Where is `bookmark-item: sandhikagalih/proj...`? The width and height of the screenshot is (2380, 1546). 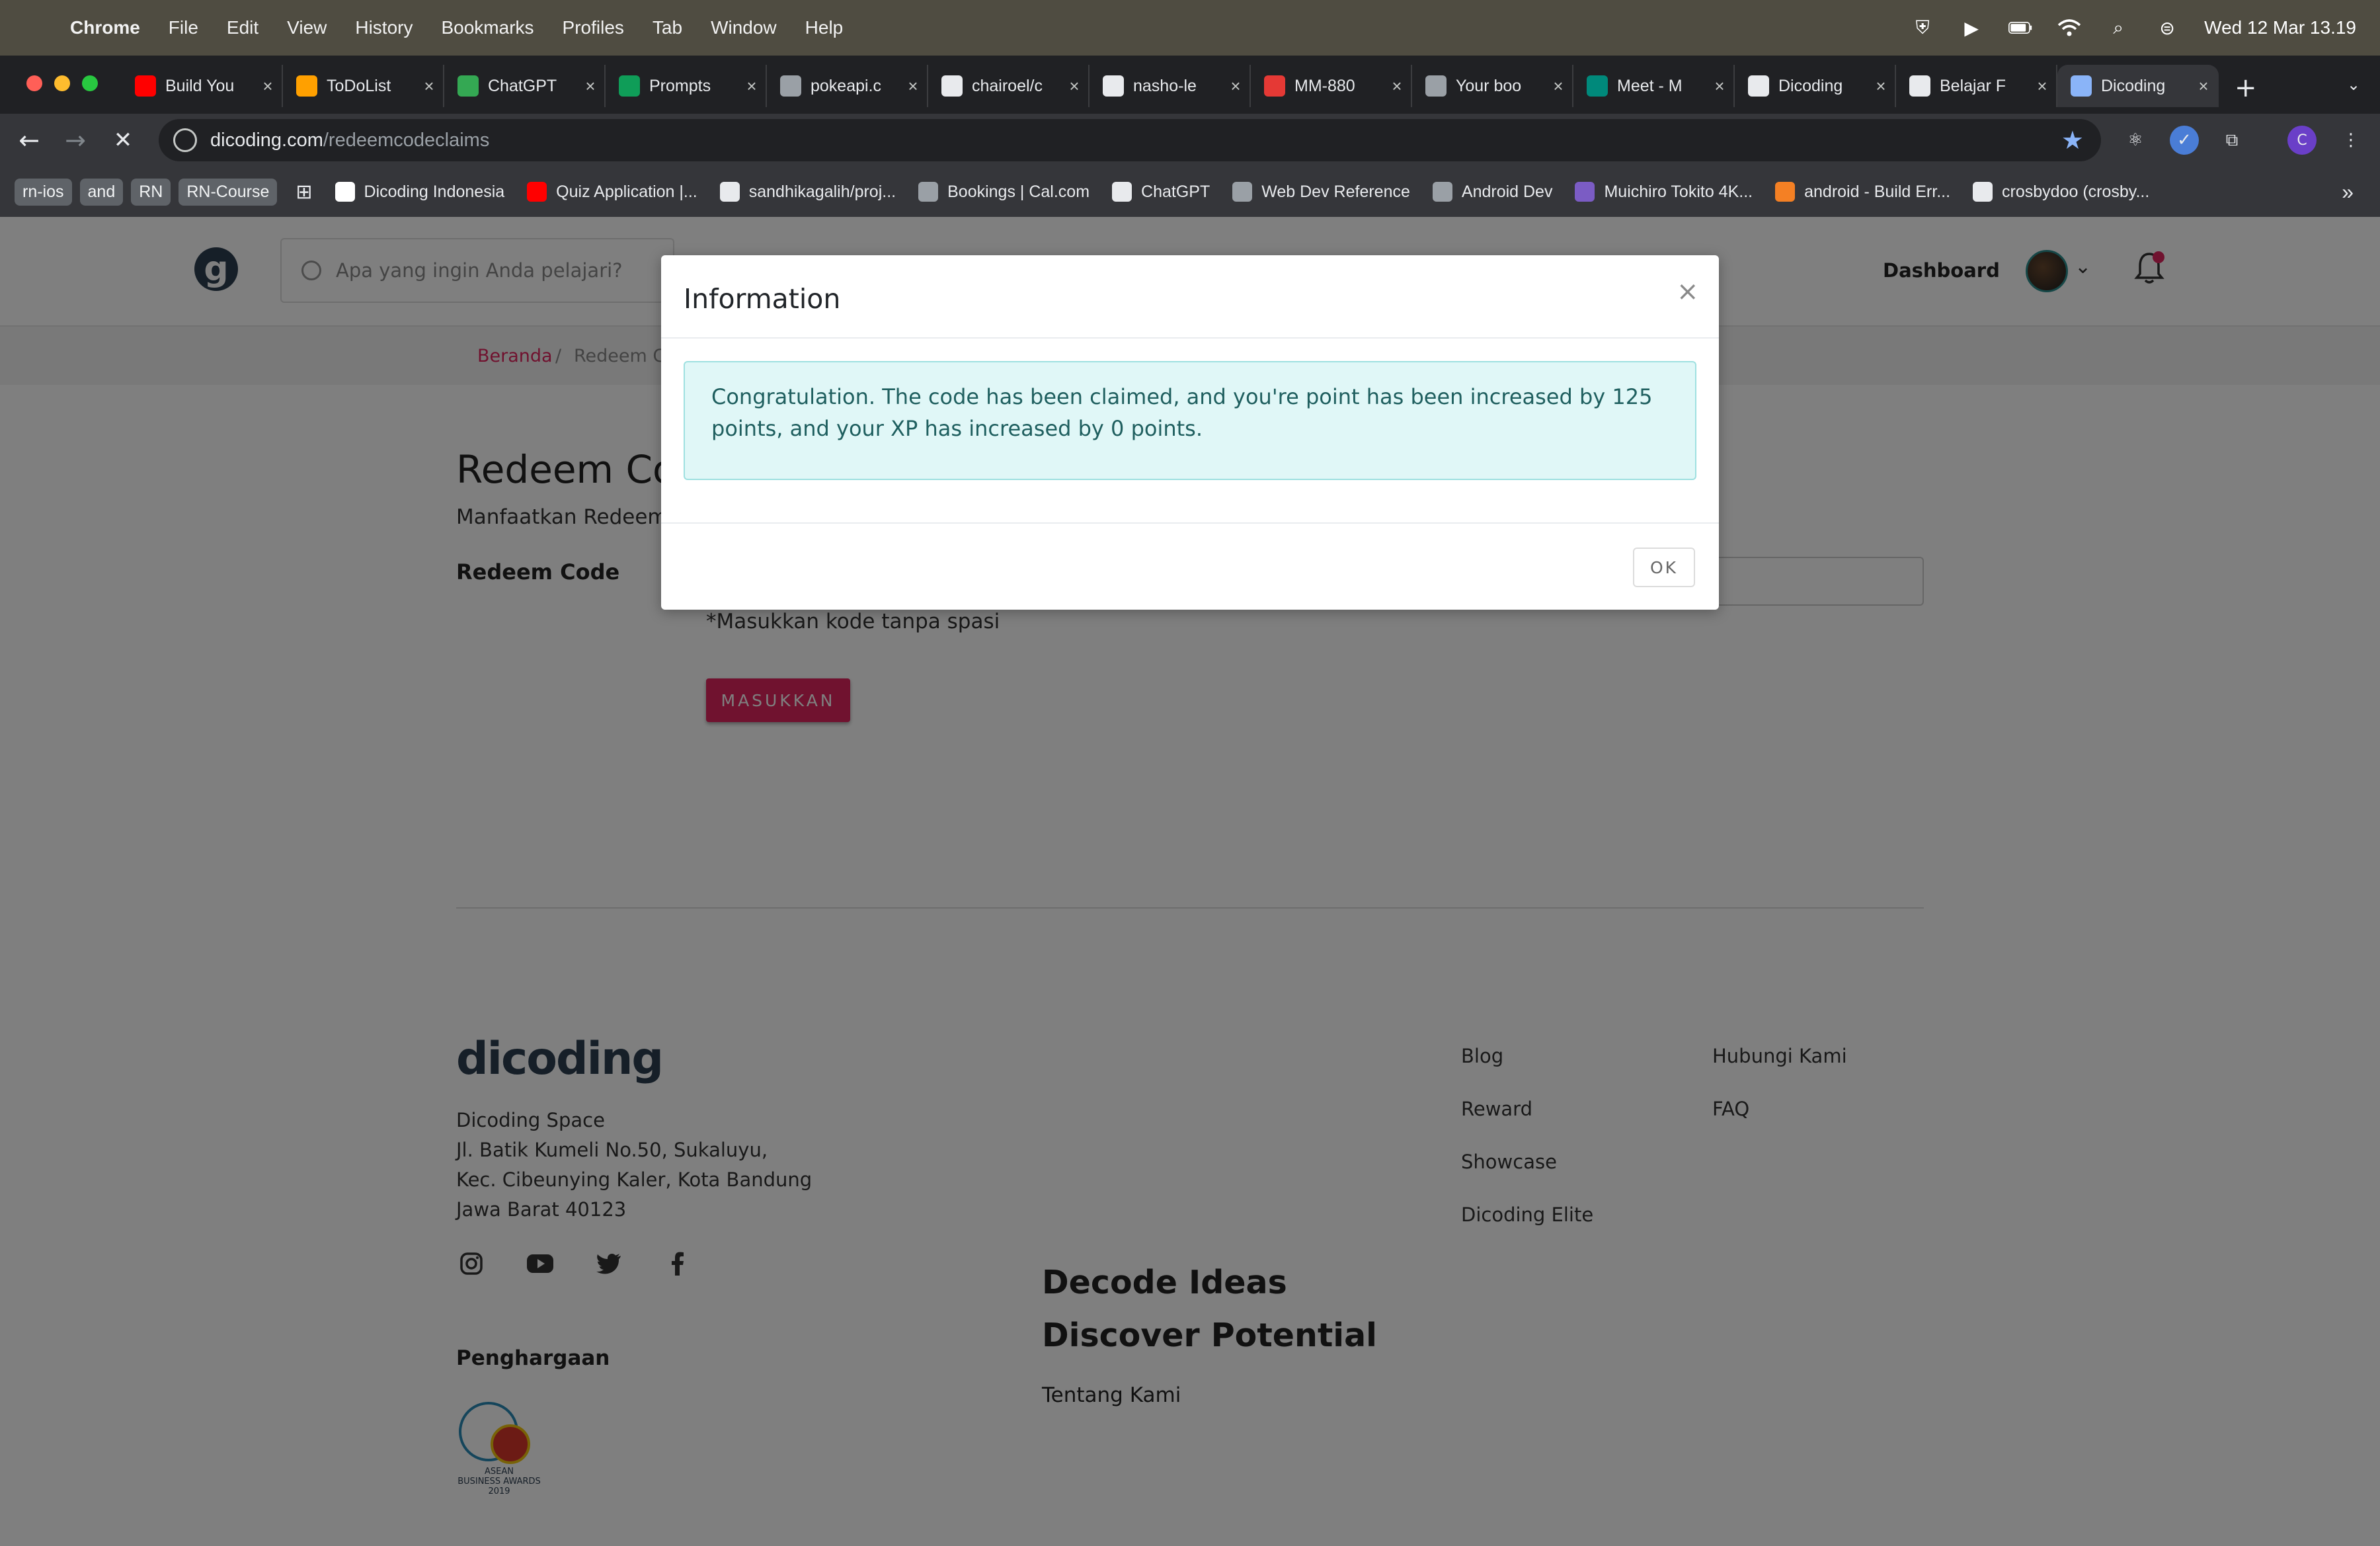
bookmark-item: sandhikagalih/proj... is located at coordinates (807, 192).